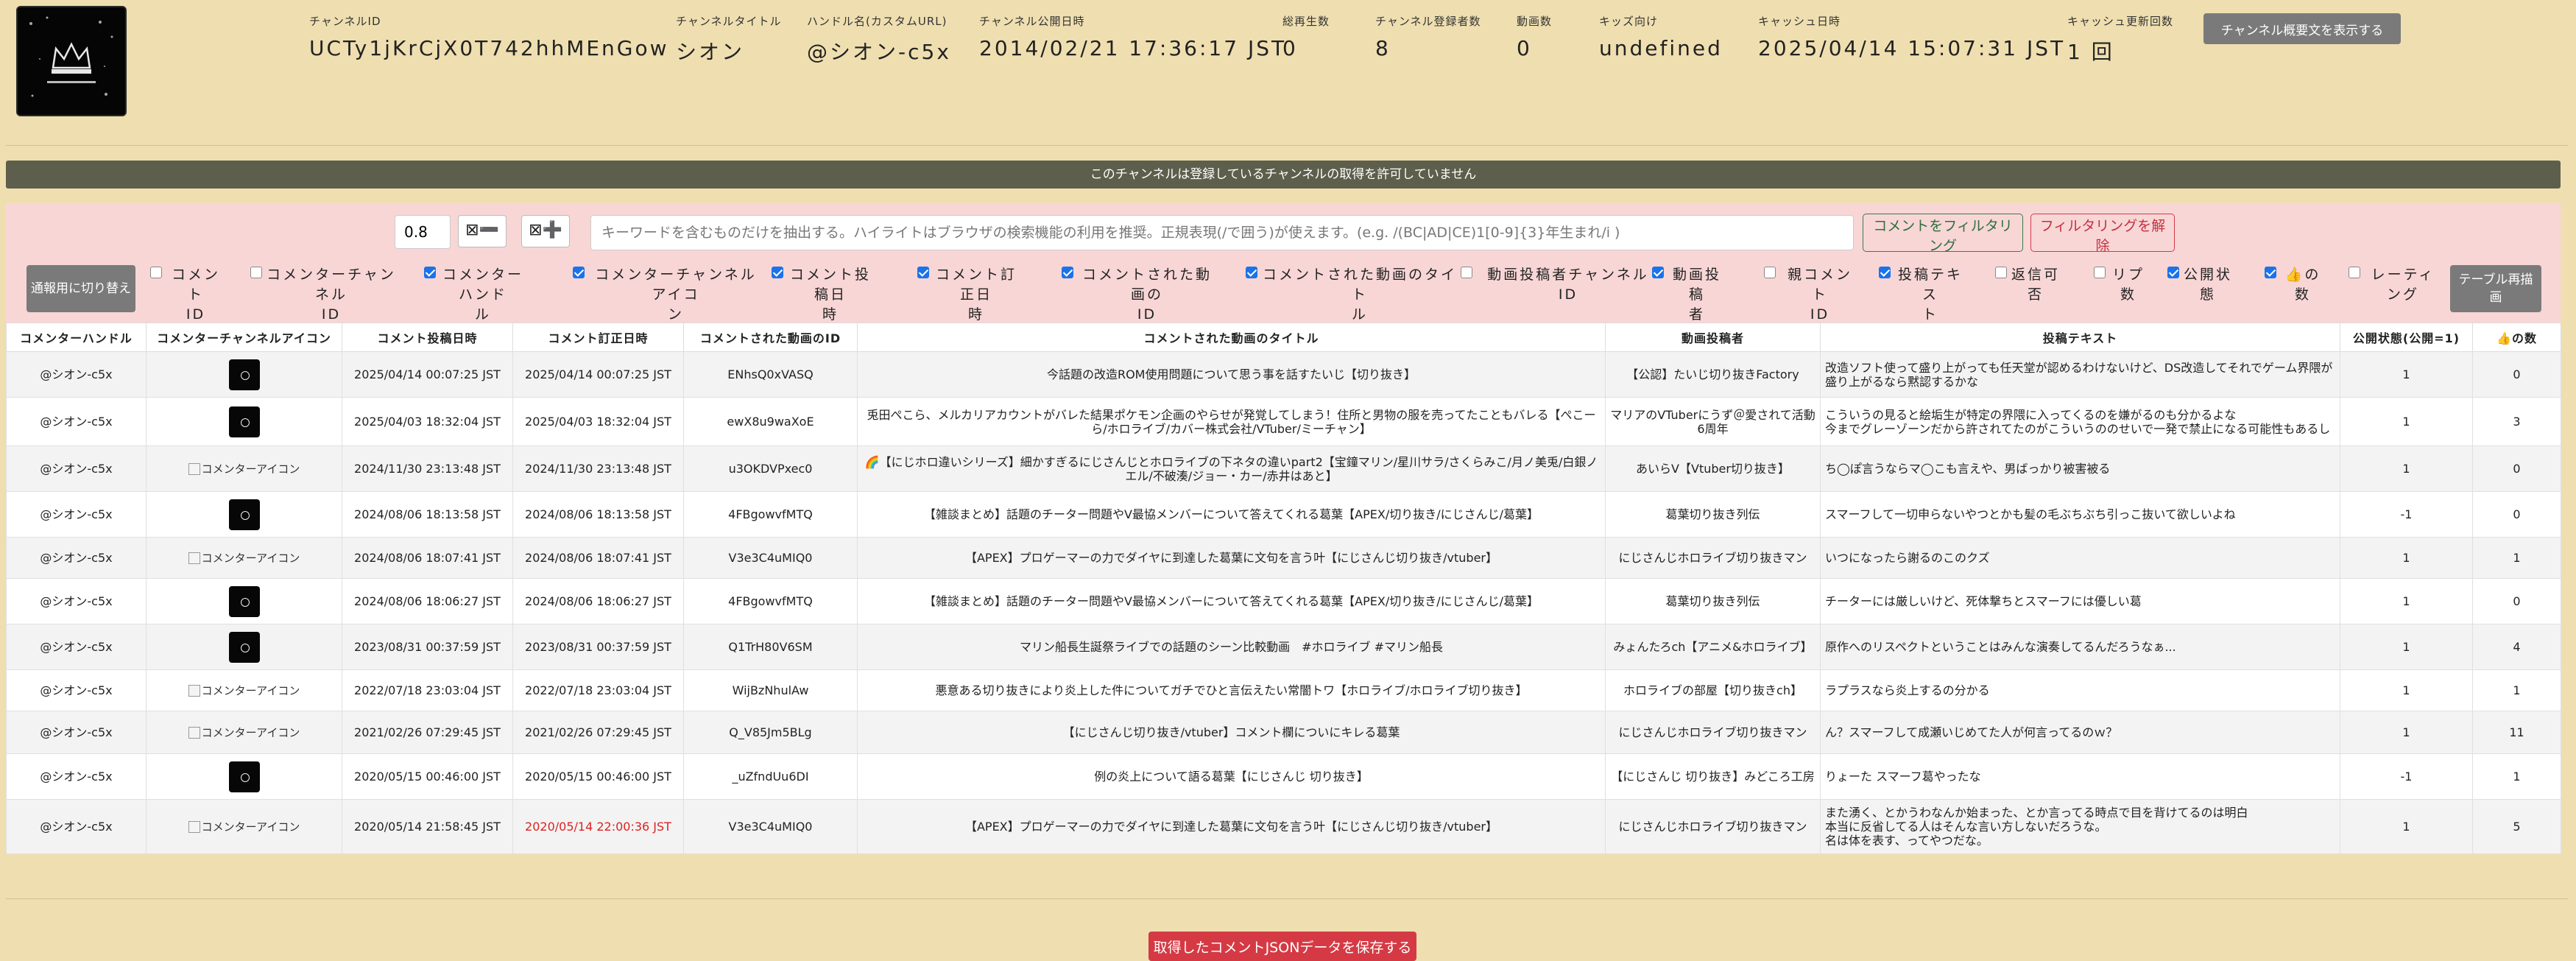  I want to click on column-toggle: コメント訂正日時, so click(968, 295).